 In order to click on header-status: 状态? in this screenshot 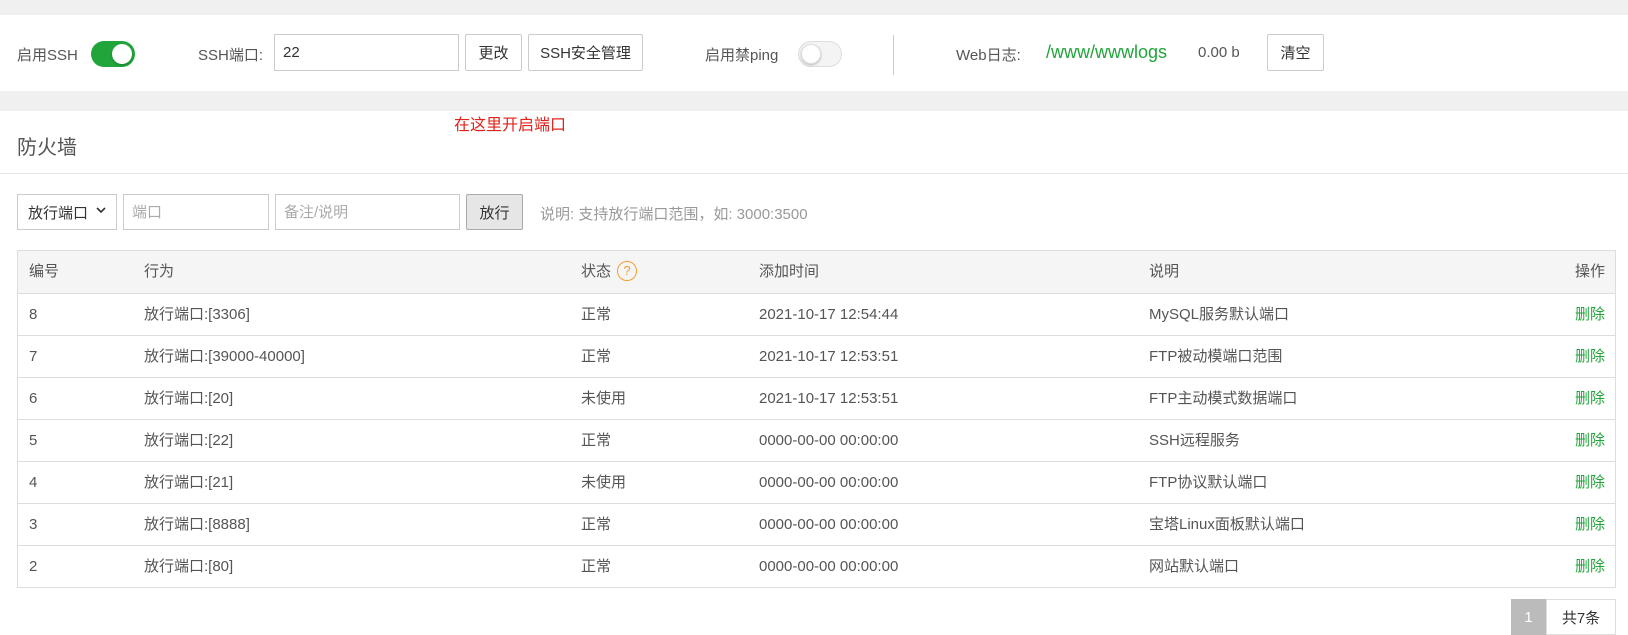, I will do `click(609, 272)`.